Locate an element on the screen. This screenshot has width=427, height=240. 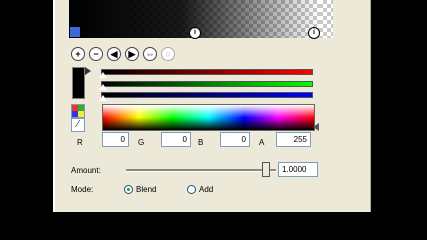
amount-slider-track is located at coordinates (201, 170).